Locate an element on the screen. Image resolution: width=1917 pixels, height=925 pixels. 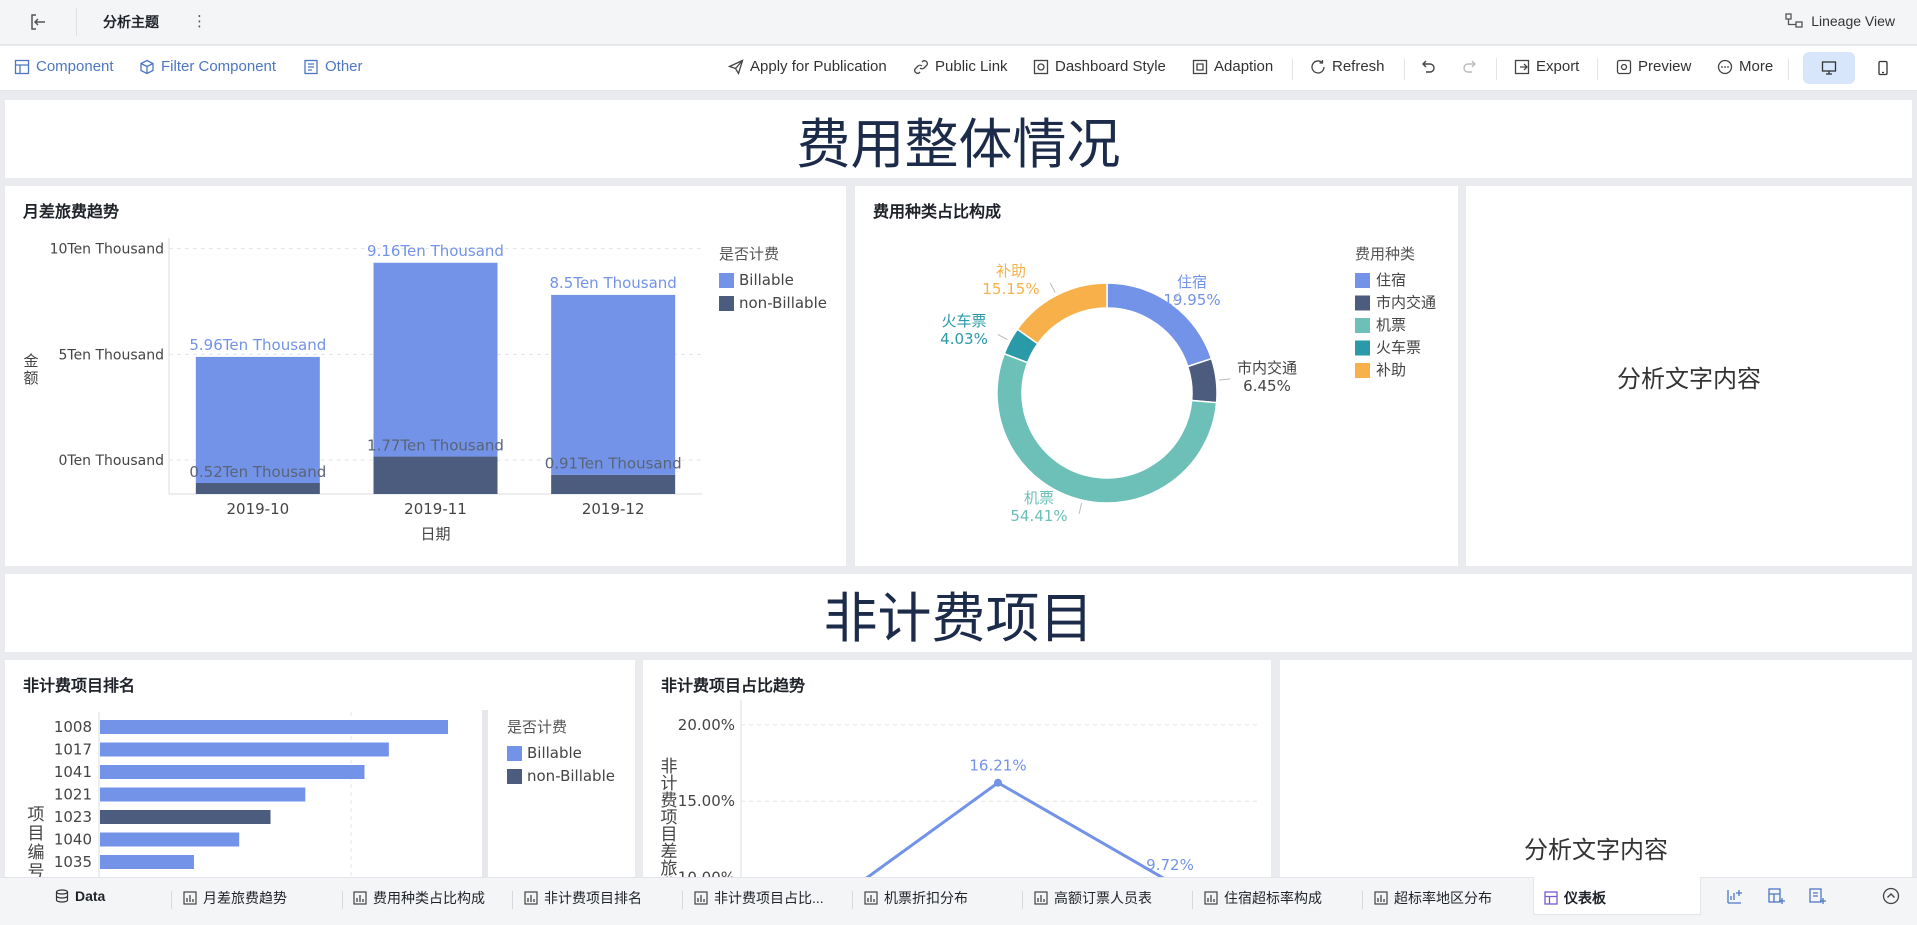
filter-component-button: Filter Component is located at coordinates (207, 66).